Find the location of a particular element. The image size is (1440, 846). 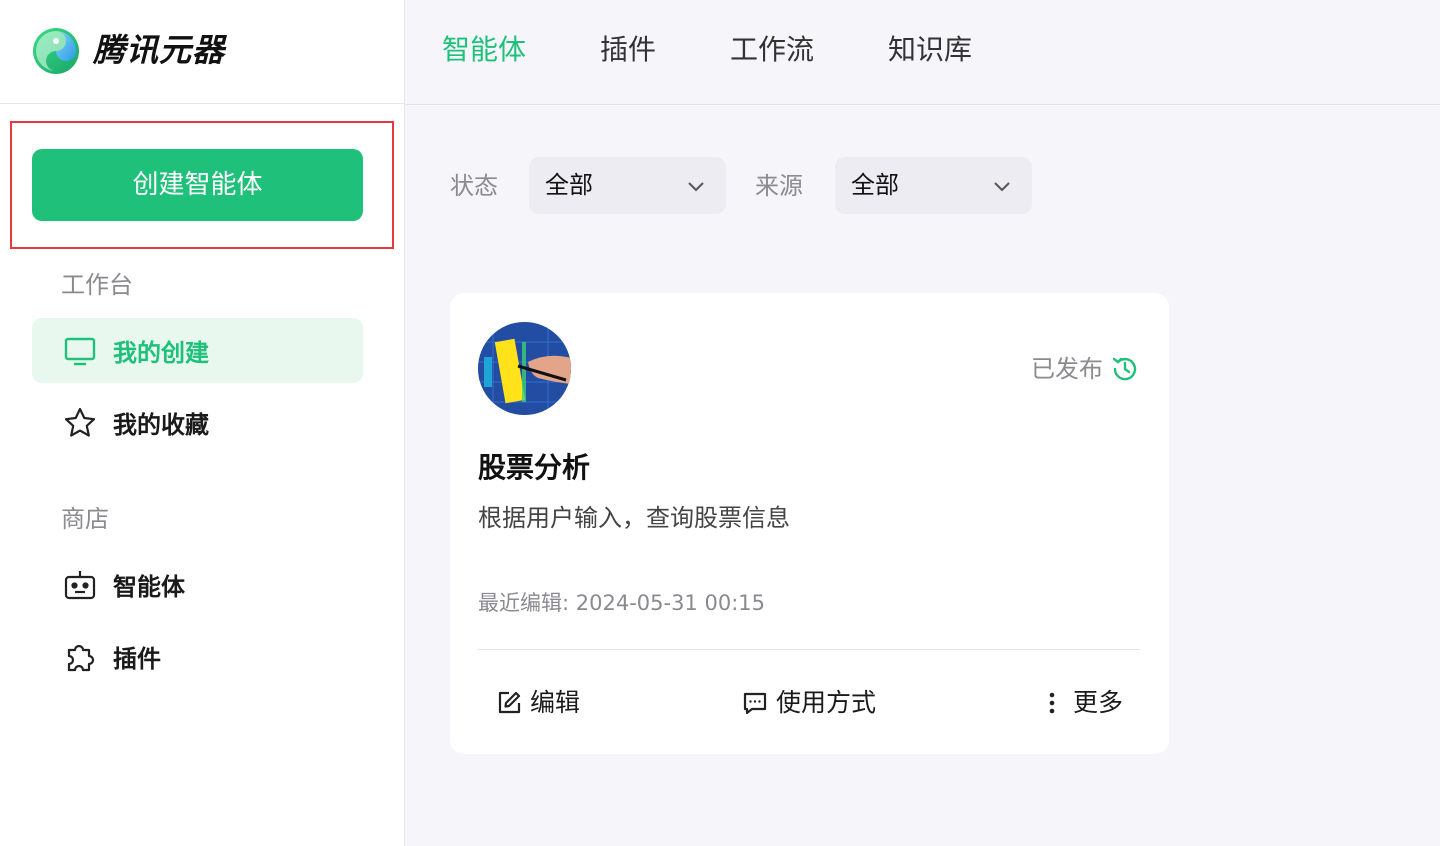

edit-label: 编辑 is located at coordinates (555, 702).